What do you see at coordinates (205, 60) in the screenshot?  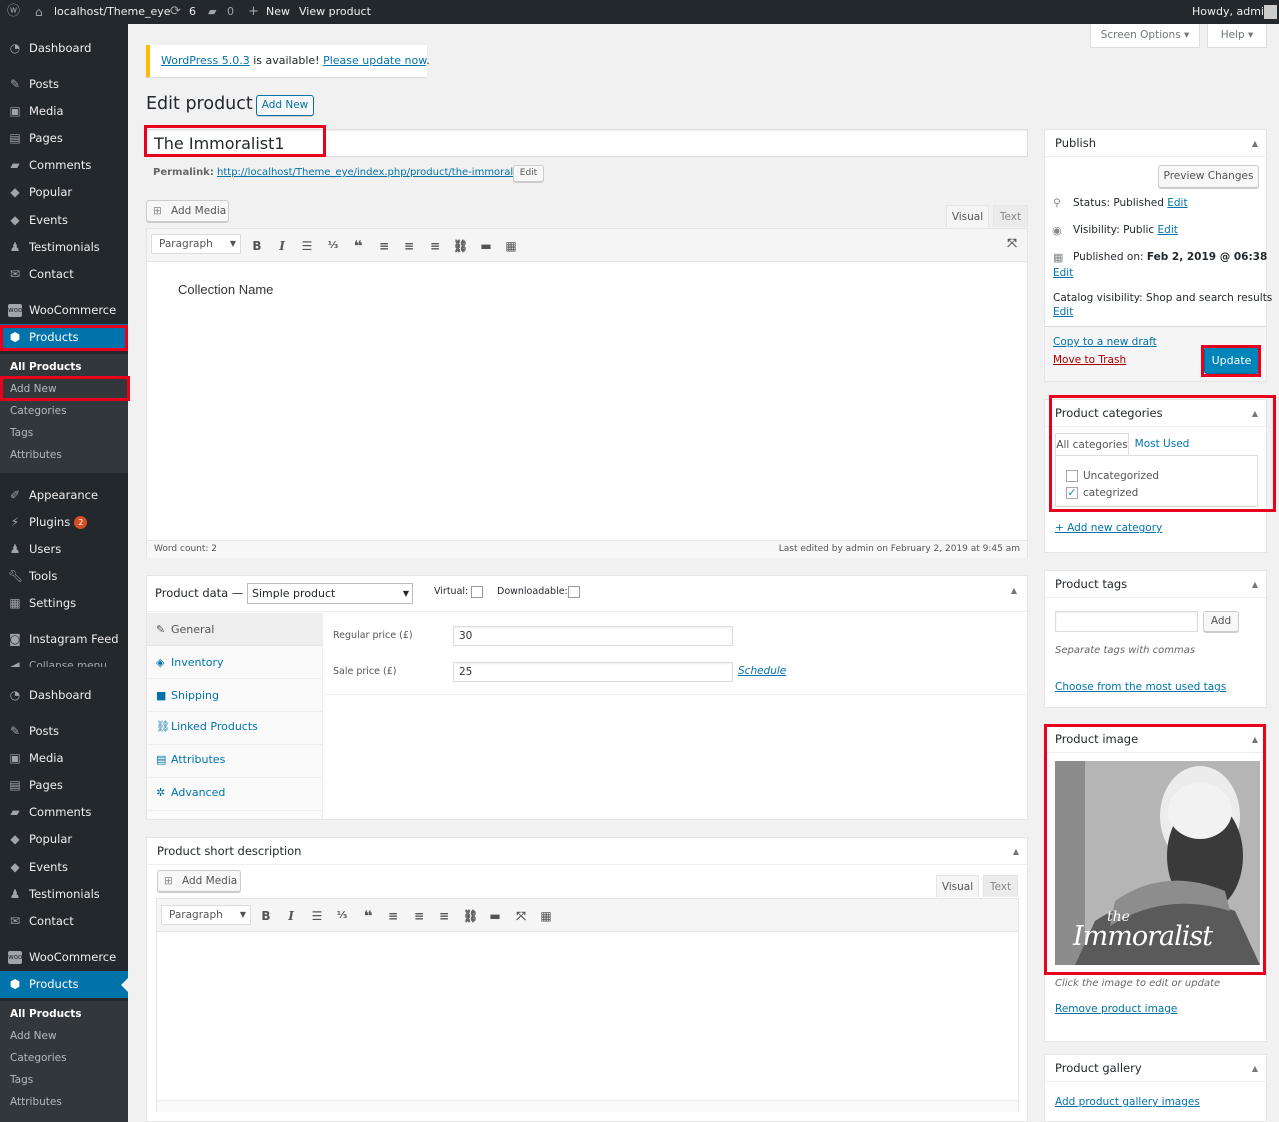 I see `wordpress-version-link: WordPress 5.0.3` at bounding box center [205, 60].